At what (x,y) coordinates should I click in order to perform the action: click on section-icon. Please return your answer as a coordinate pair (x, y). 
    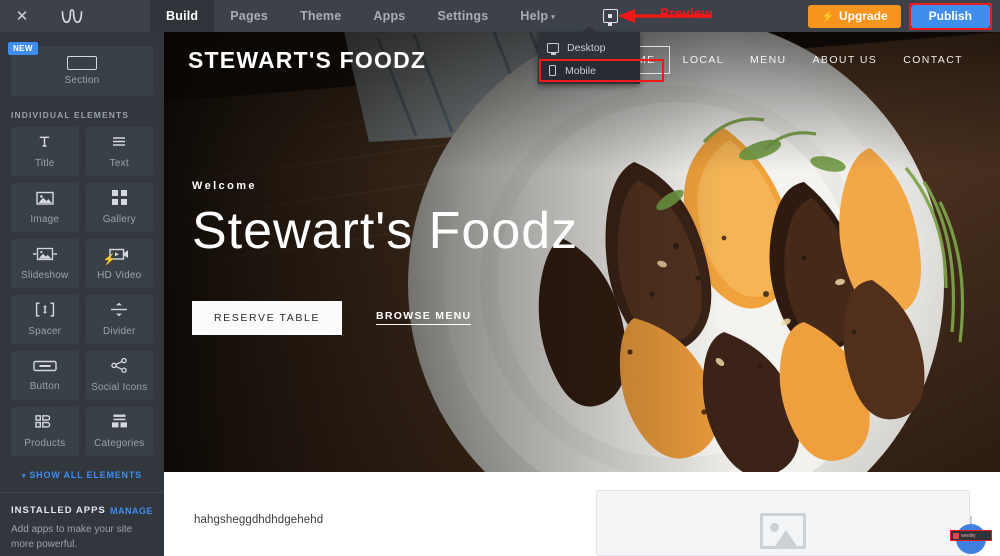
    Looking at the image, I should click on (82, 63).